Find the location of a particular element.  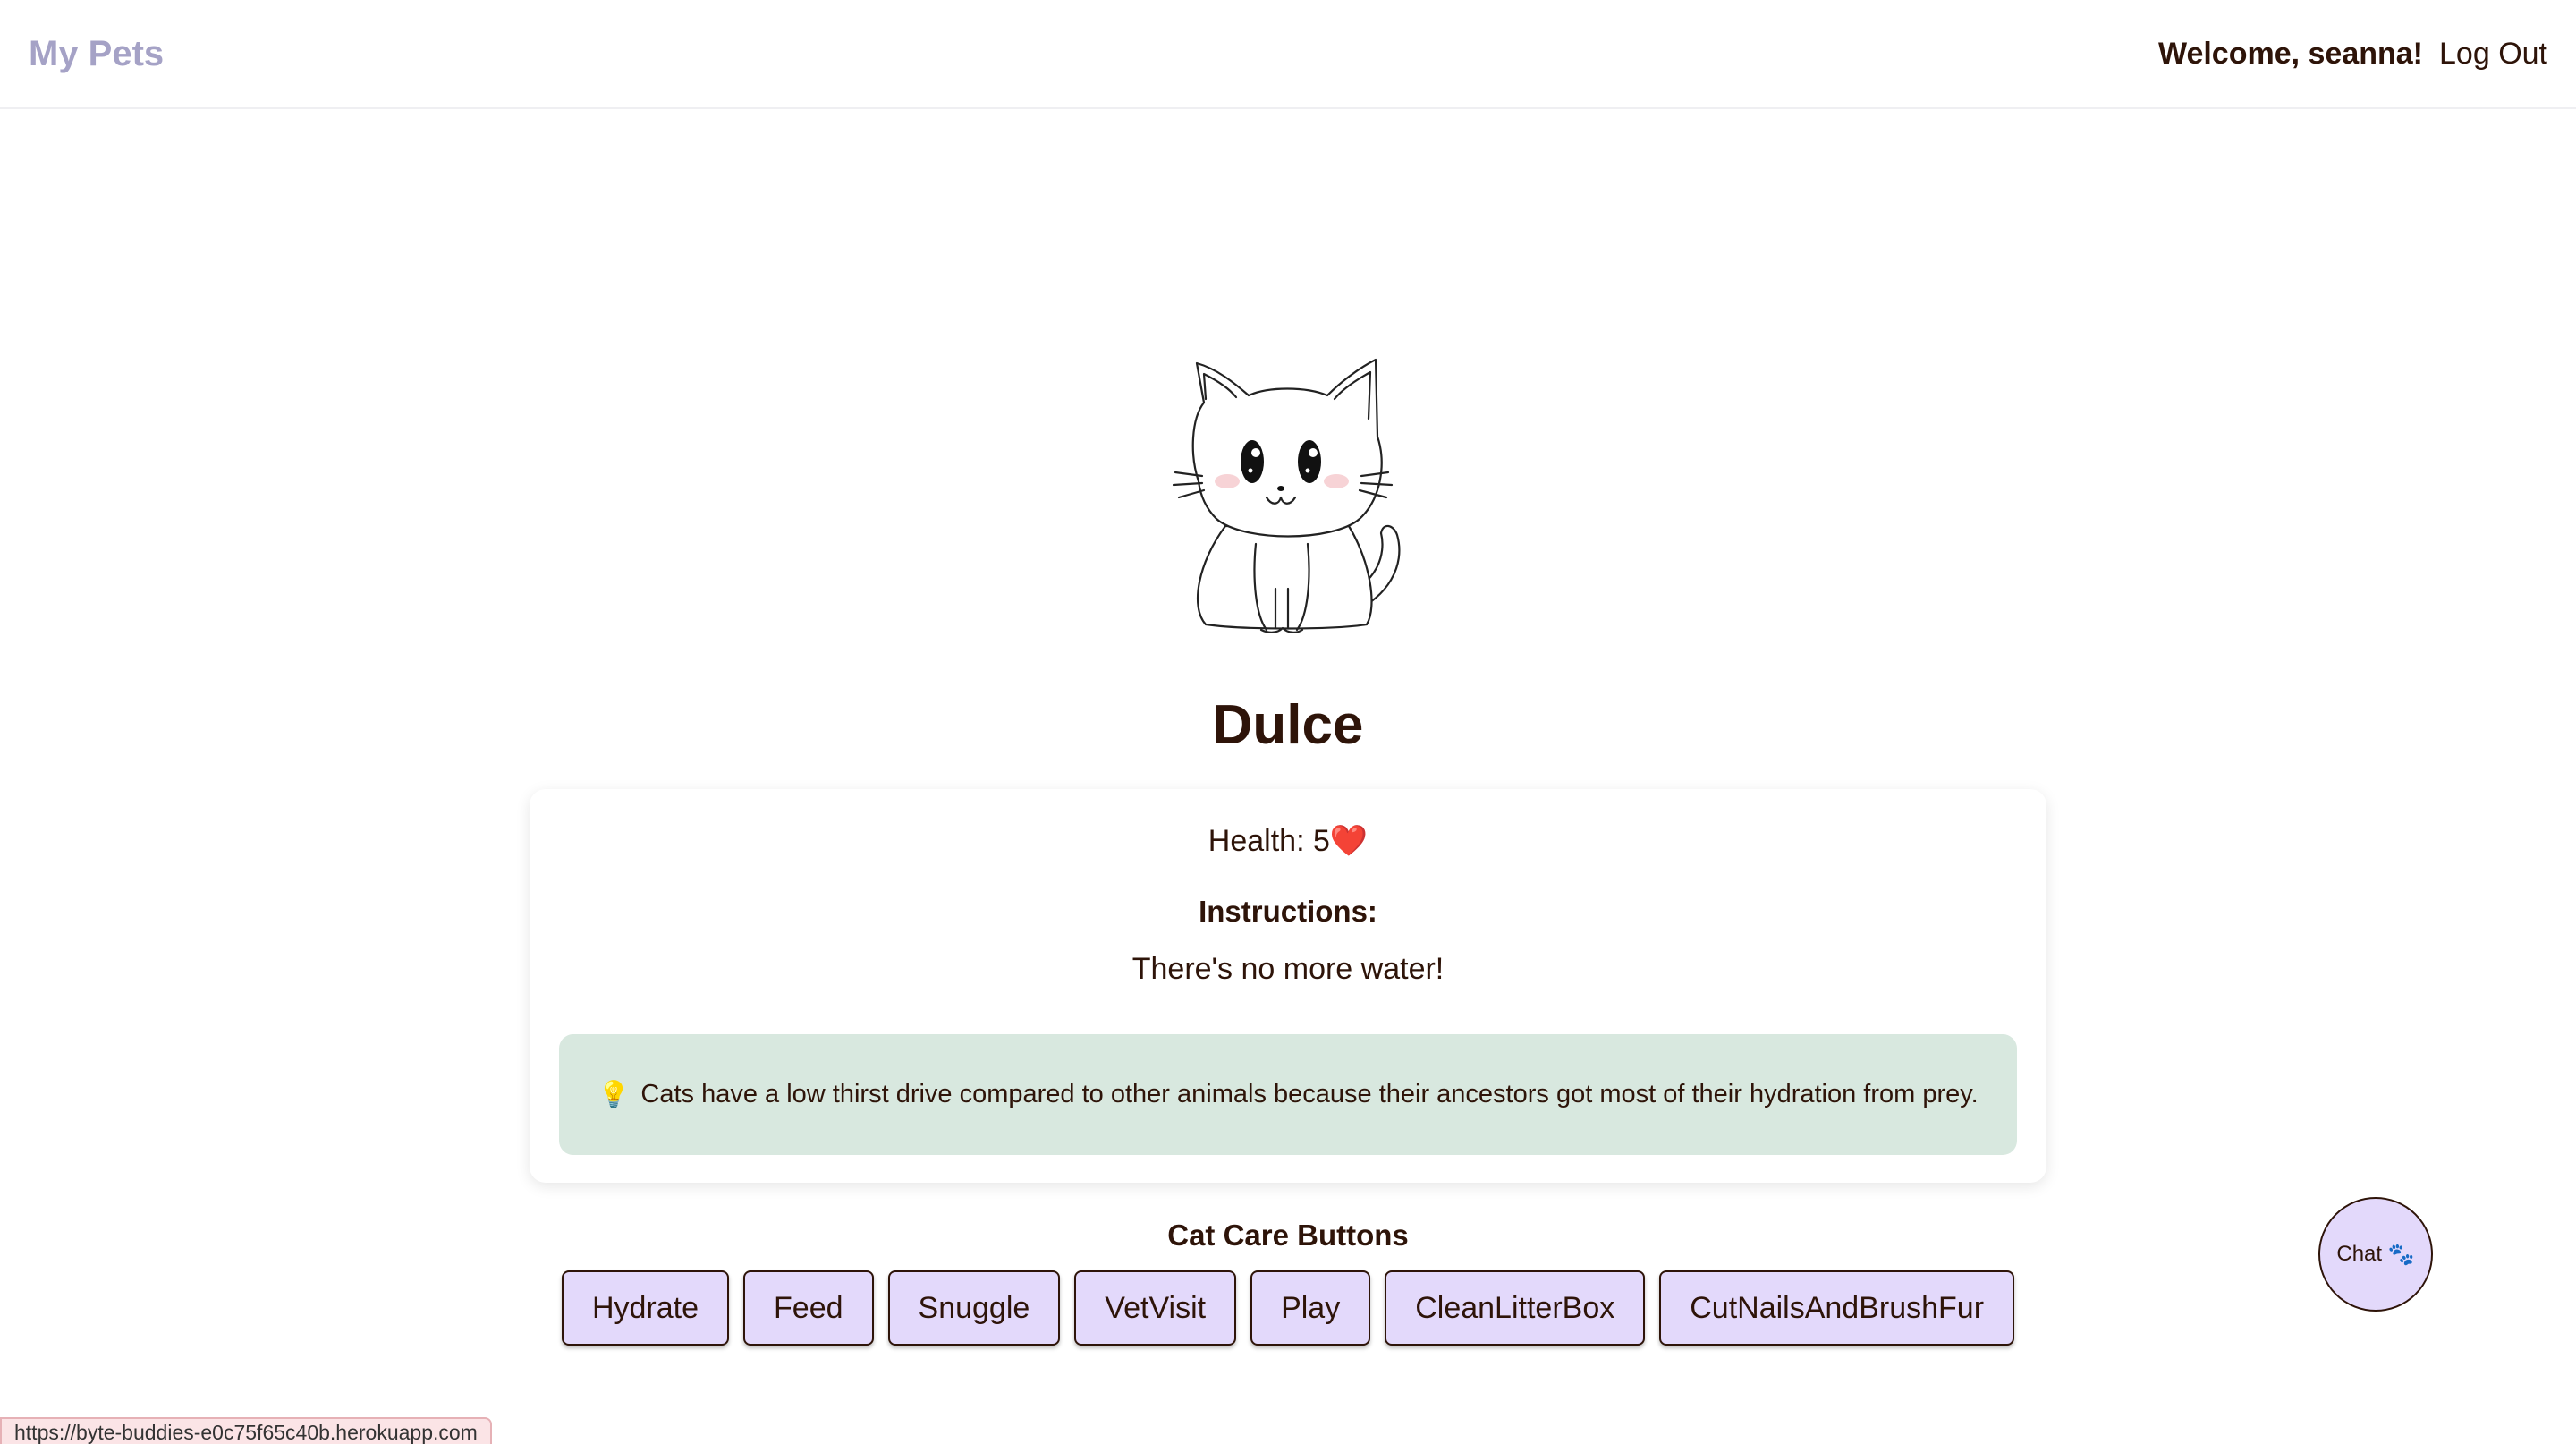

paw-icon: 🐾 is located at coordinates (2401, 1254).